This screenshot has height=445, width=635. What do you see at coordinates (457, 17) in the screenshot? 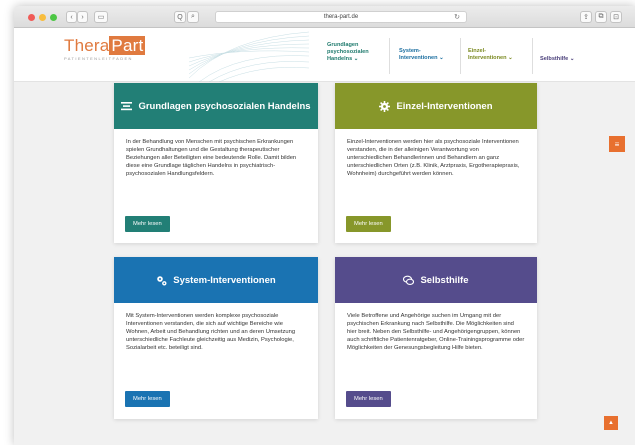
I see `reload-icon: ↻` at bounding box center [457, 17].